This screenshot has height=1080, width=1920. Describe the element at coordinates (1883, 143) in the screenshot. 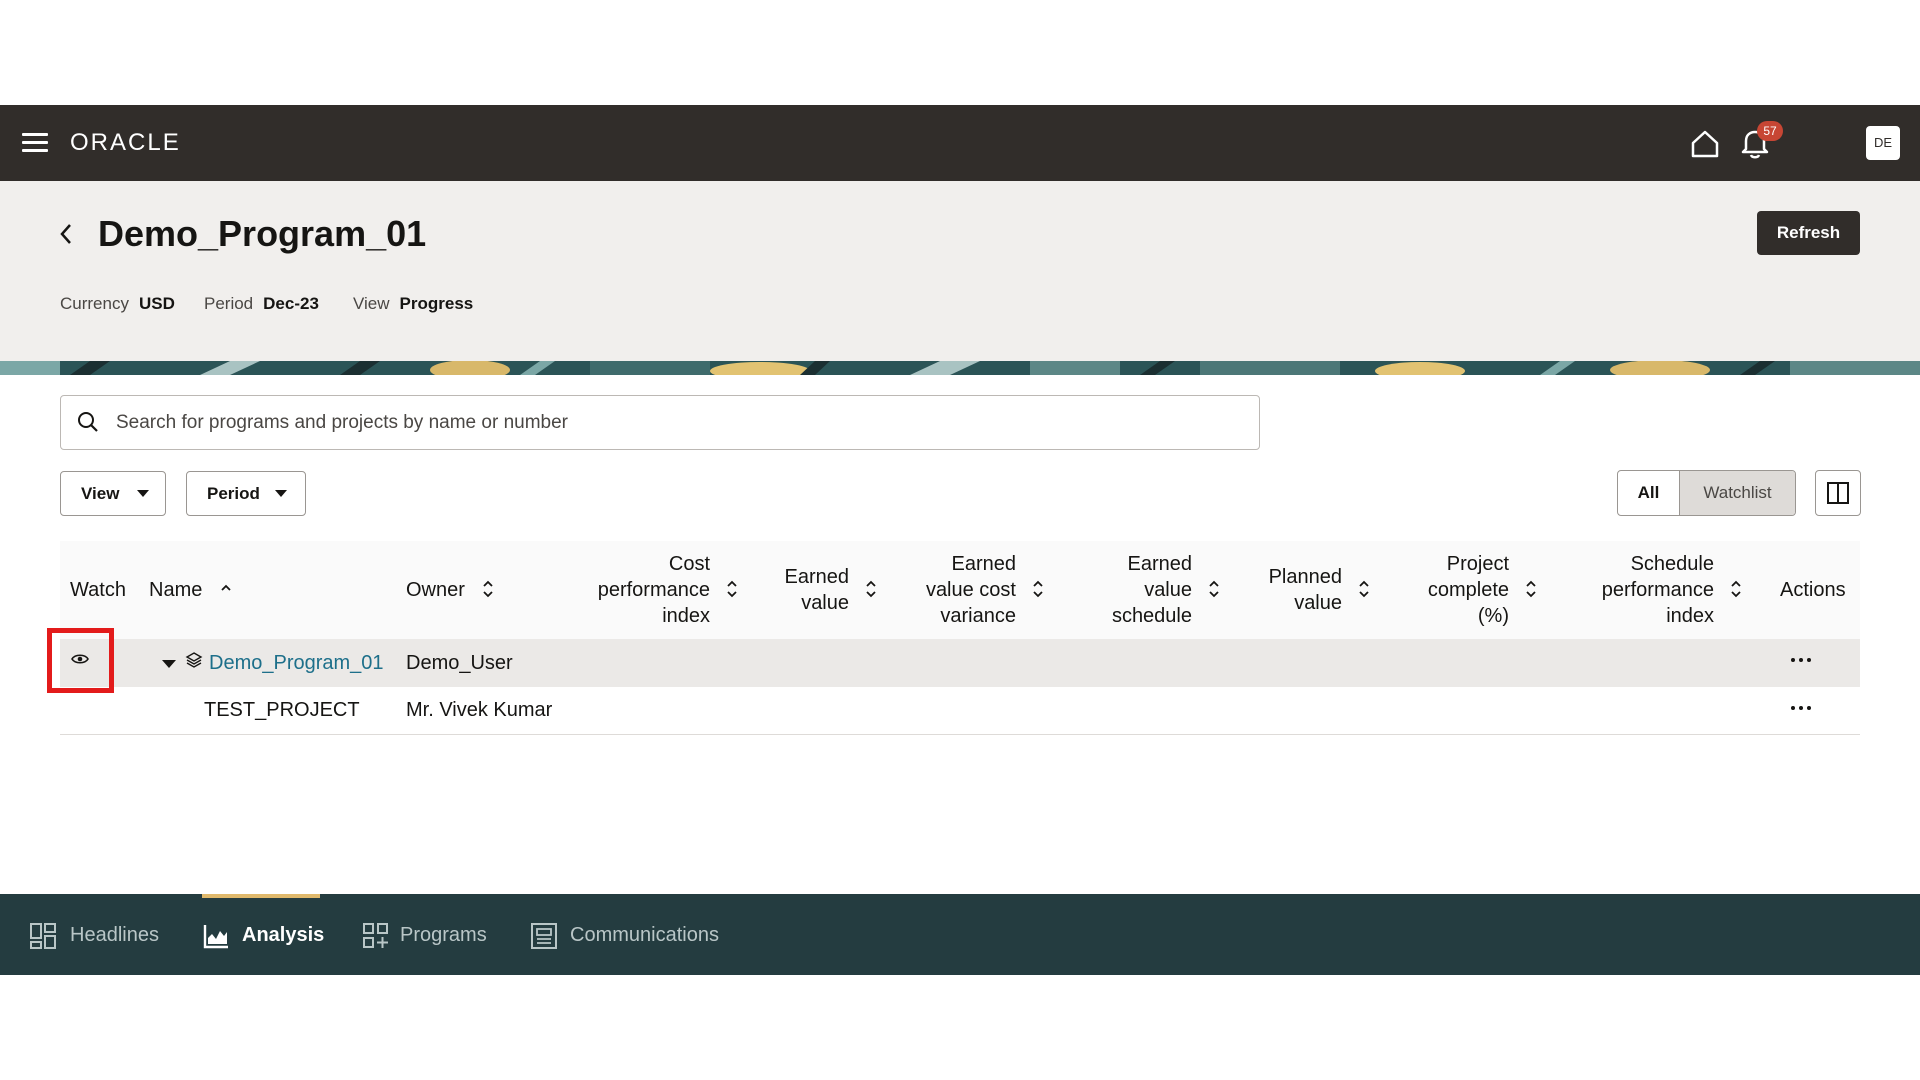

I see `user-avatar: DE` at that location.